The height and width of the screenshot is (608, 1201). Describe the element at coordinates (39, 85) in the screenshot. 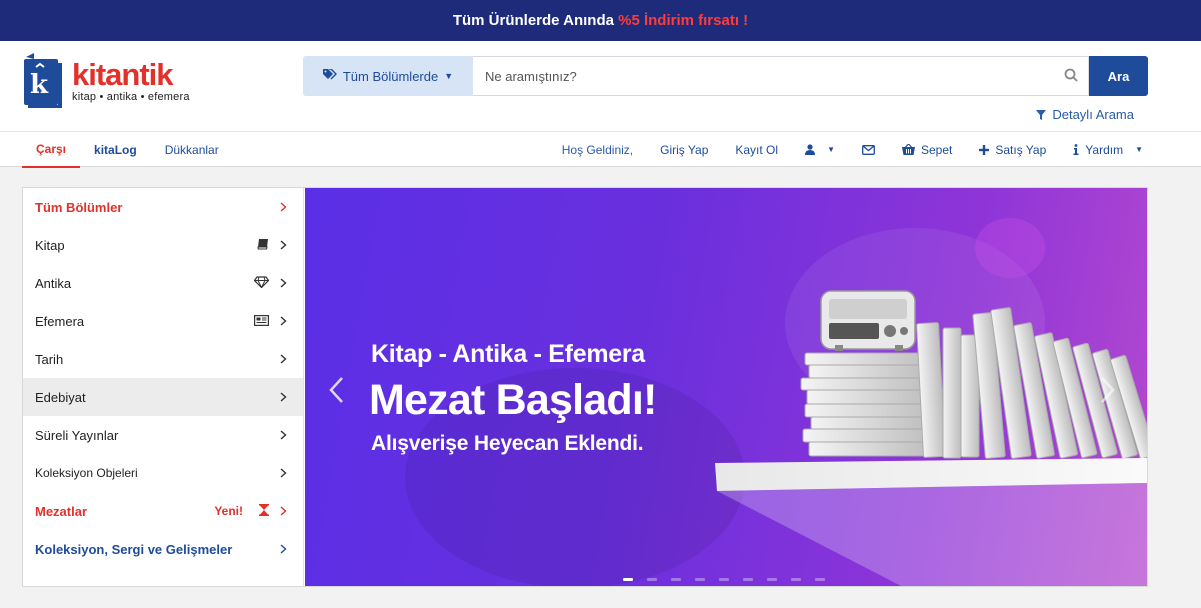

I see `svg-text: k` at that location.